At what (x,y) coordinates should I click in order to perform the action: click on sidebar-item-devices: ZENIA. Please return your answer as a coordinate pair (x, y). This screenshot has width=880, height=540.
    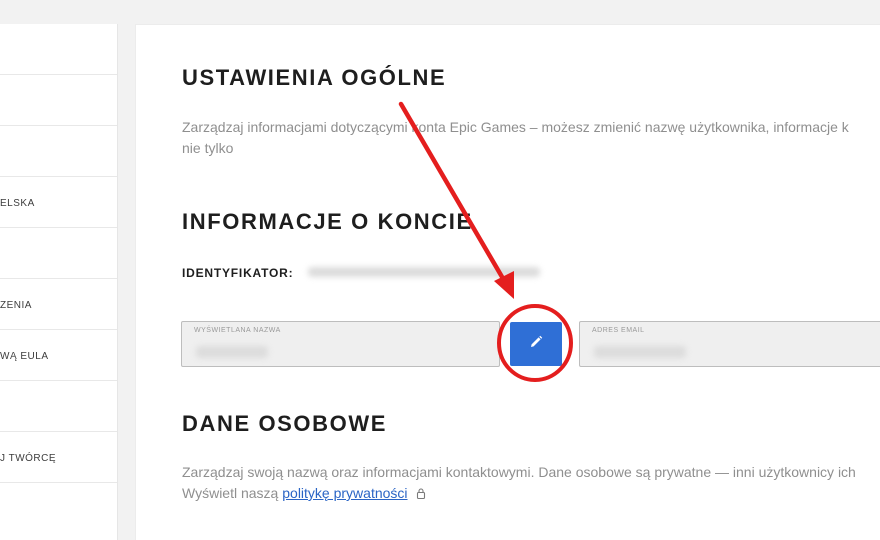
    Looking at the image, I should click on (58, 304).